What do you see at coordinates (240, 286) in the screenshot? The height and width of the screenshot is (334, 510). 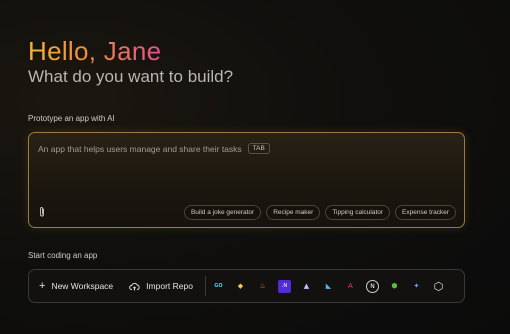 I see `python-icon: ◆` at bounding box center [240, 286].